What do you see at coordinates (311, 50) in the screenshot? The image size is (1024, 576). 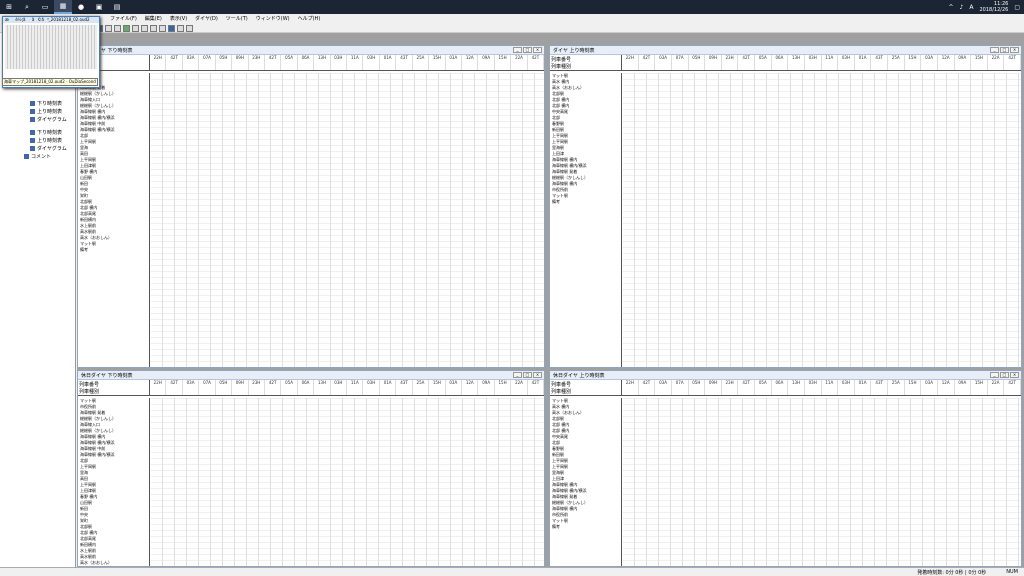 I see `window-titlebar: 平日ダイヤ 下り時刻表 _ □ ×` at bounding box center [311, 50].